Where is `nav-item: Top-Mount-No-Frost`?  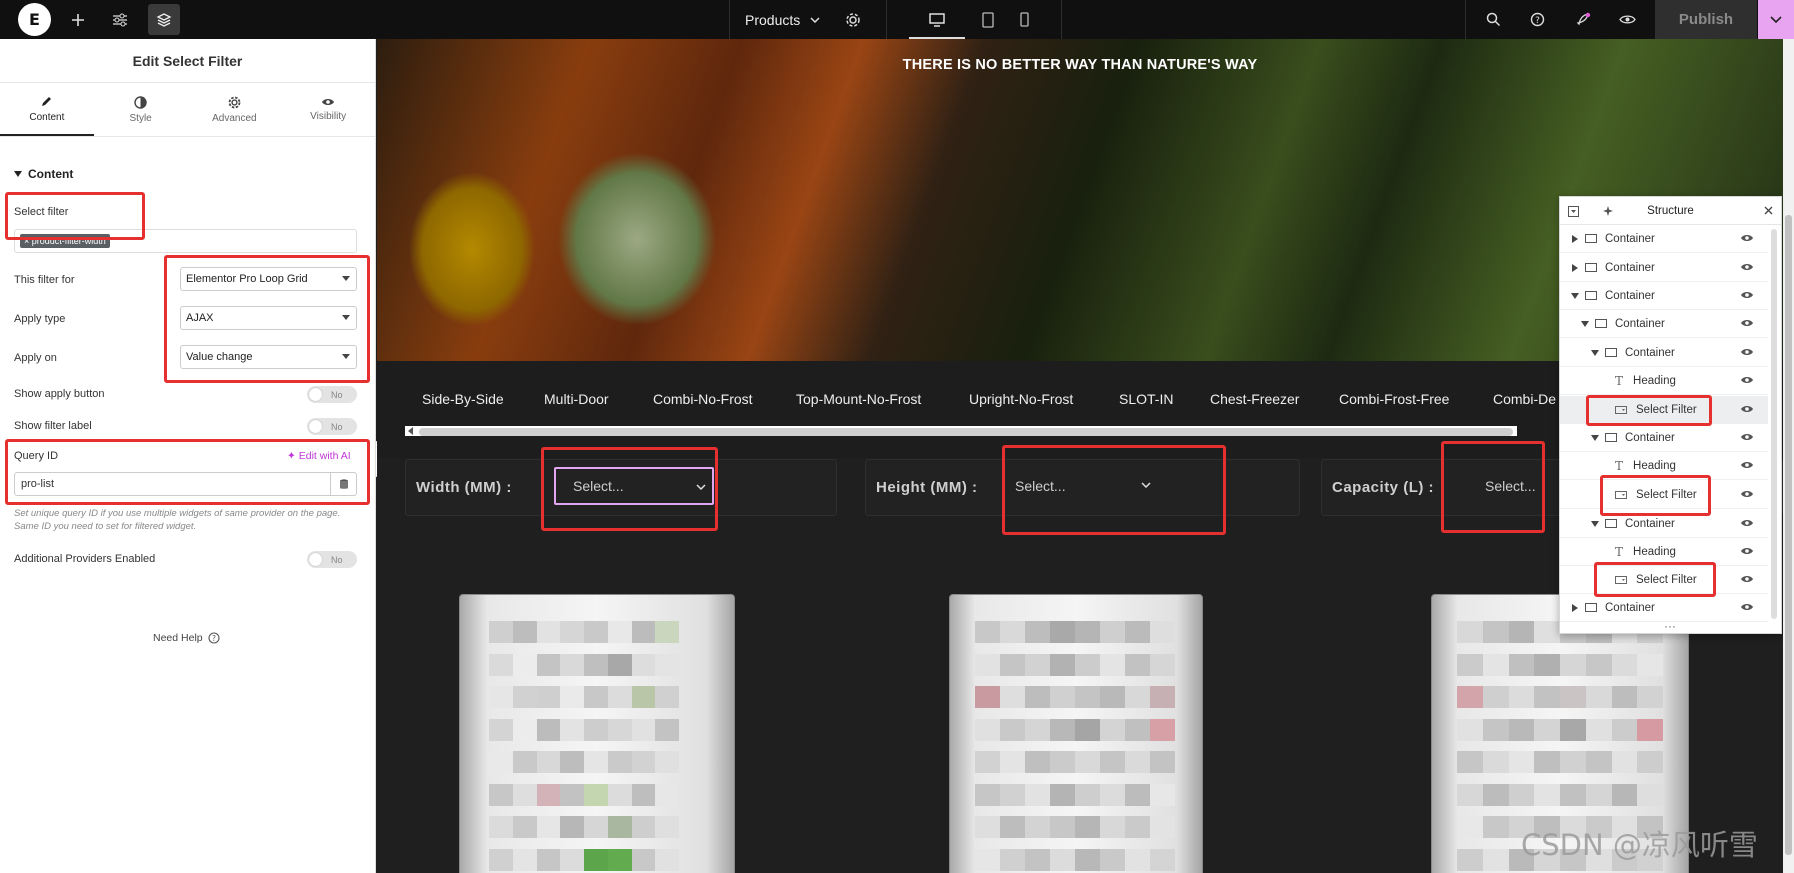
nav-item: Top-Mount-No-Frost is located at coordinates (858, 399).